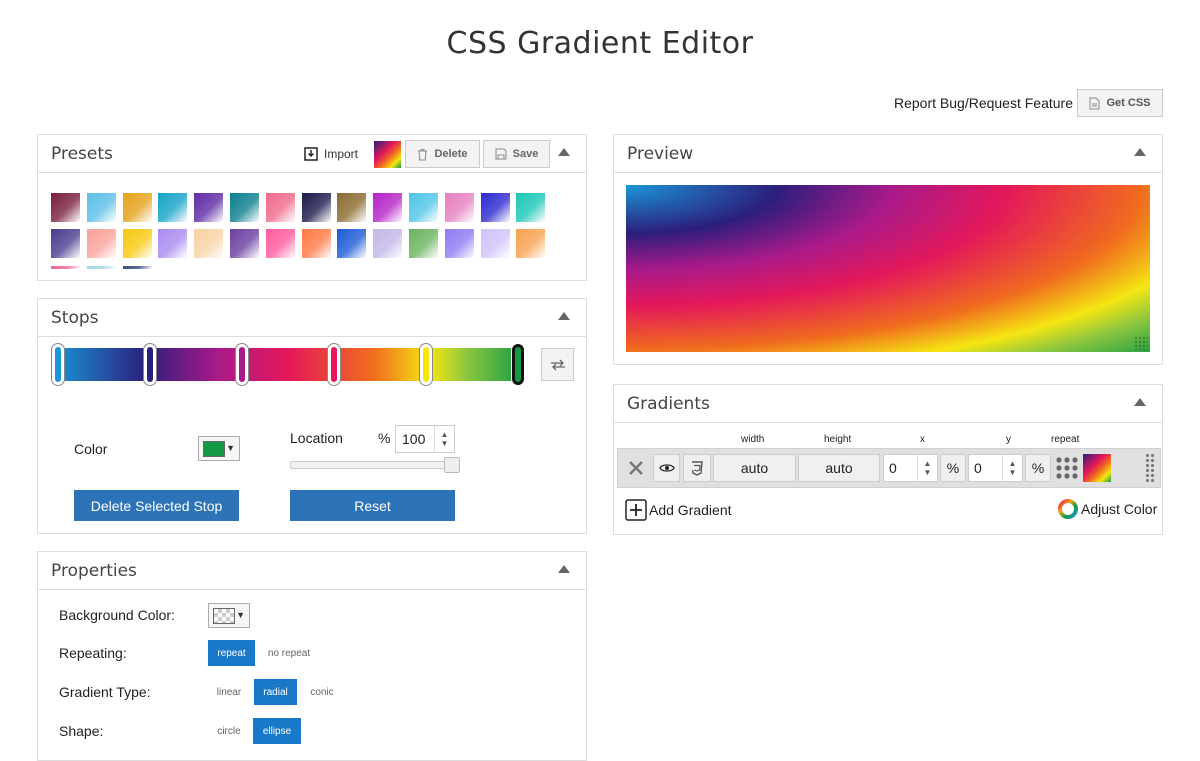  What do you see at coordinates (105, 692) in the screenshot?
I see `gradient-type-label: Gradient Type:` at bounding box center [105, 692].